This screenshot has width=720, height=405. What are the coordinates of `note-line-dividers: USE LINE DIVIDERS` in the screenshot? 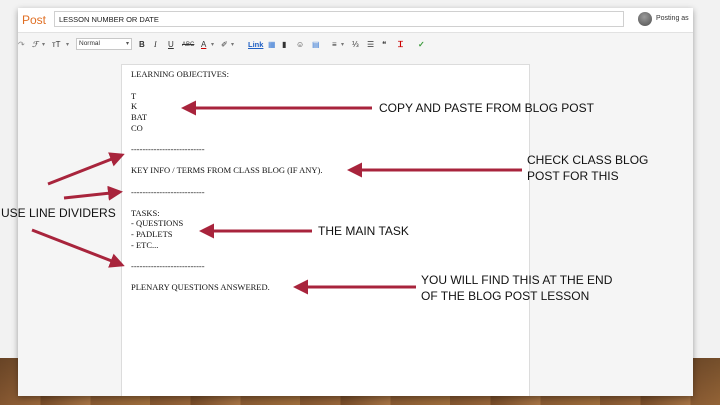 It's located at (58, 213).